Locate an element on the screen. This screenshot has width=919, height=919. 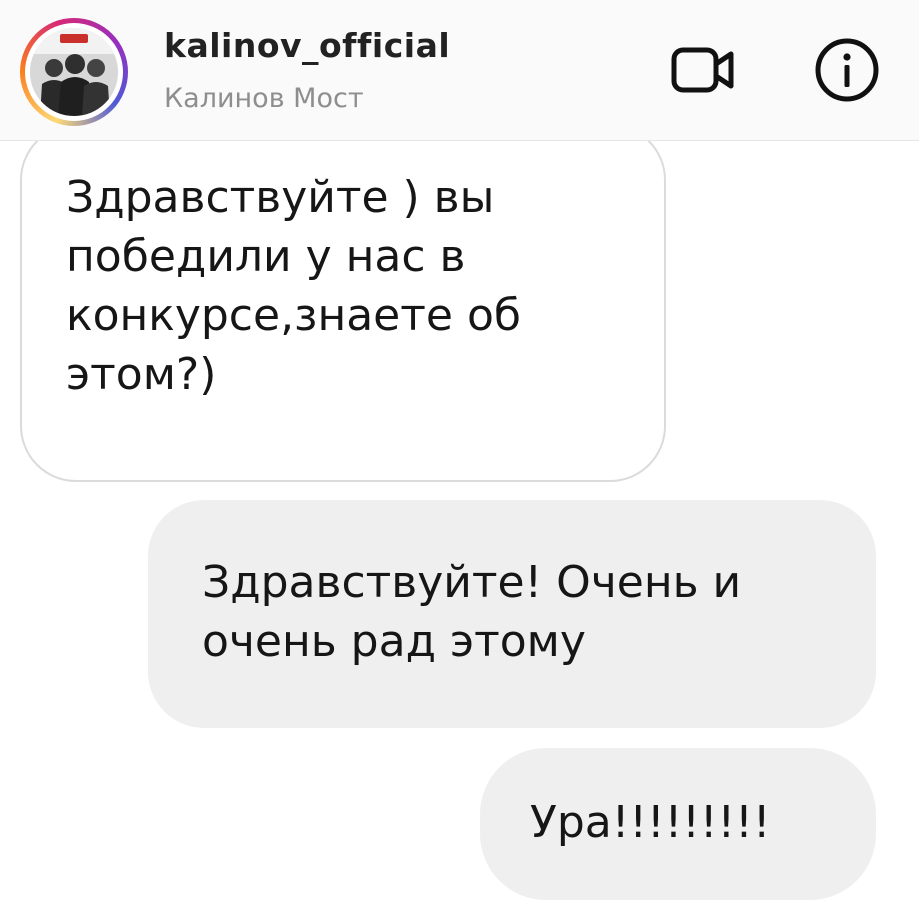
video-camera-icon is located at coordinates (702, 70).